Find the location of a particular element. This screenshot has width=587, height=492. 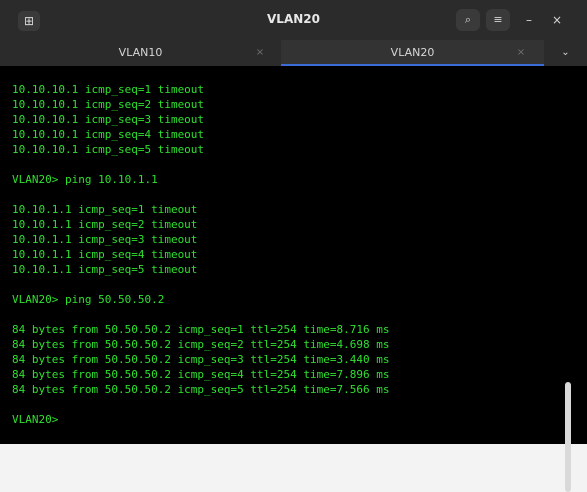

chevron-down-icon: ⌄ is located at coordinates (565, 52).